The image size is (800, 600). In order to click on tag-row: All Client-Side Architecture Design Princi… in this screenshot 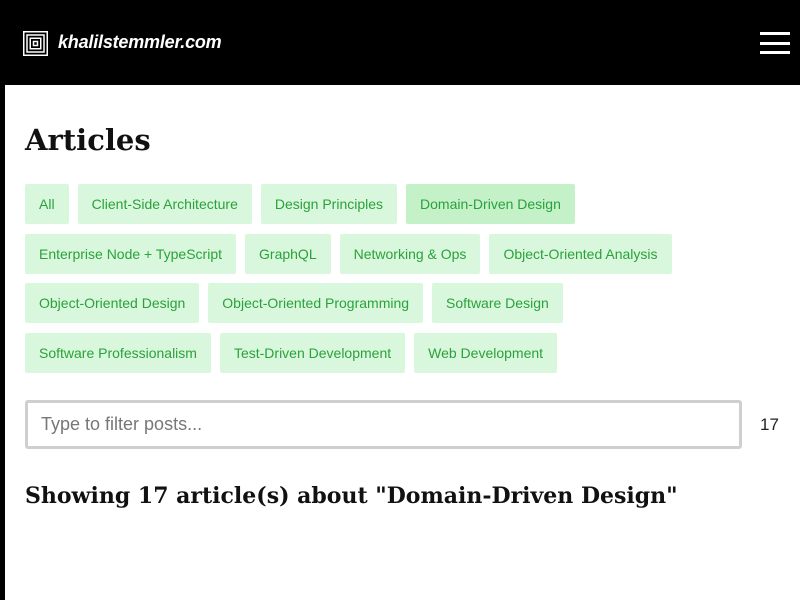, I will do `click(375, 204)`.